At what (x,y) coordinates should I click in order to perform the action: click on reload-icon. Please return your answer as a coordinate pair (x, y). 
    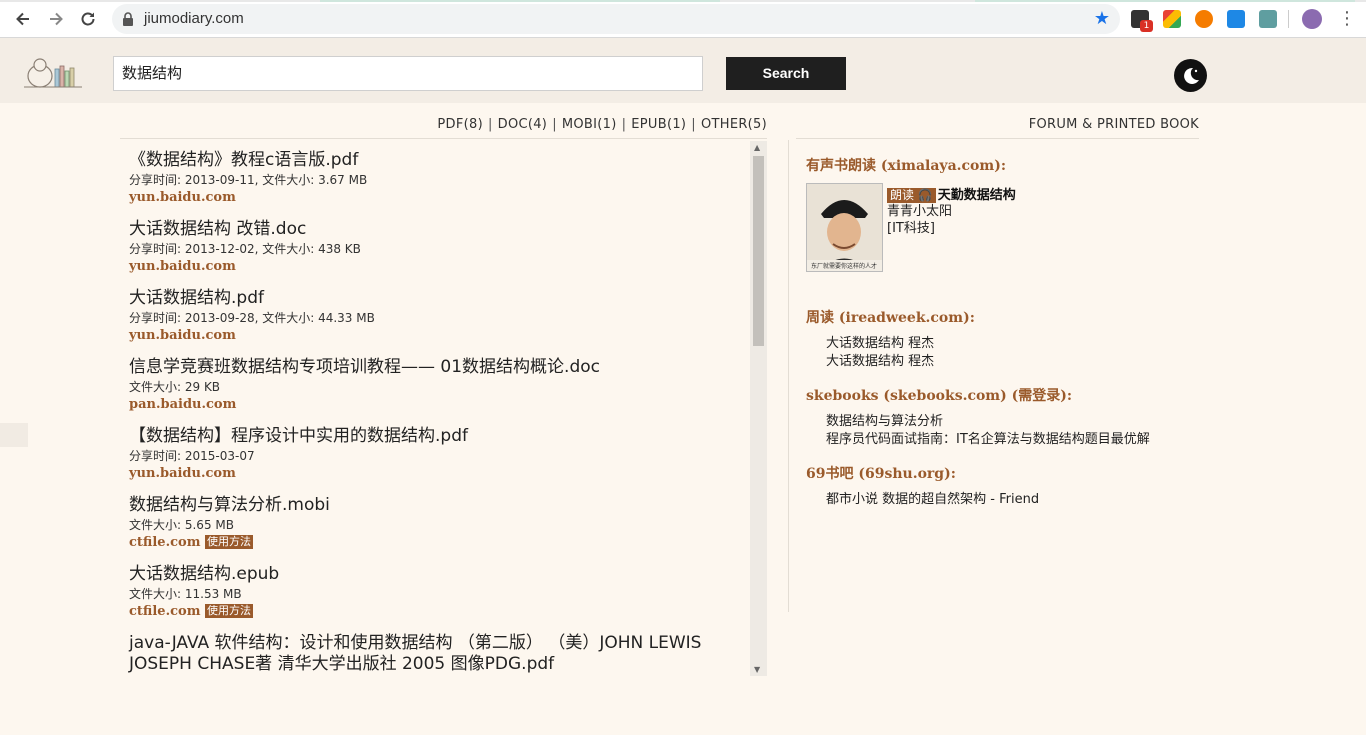
    Looking at the image, I should click on (88, 19).